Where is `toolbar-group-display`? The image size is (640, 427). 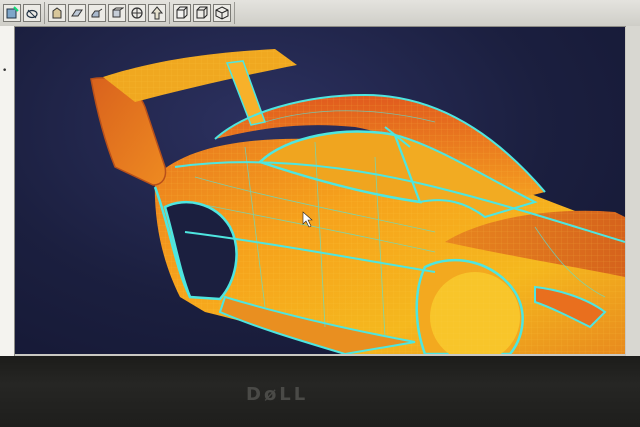
toolbar-group-display is located at coordinates (202, 13).